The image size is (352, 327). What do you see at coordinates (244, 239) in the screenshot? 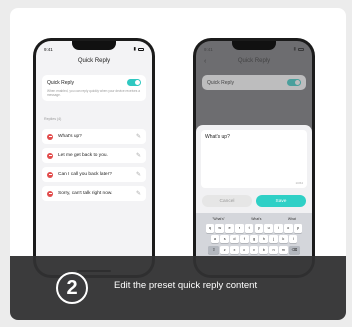
I see `key: f` at bounding box center [244, 239].